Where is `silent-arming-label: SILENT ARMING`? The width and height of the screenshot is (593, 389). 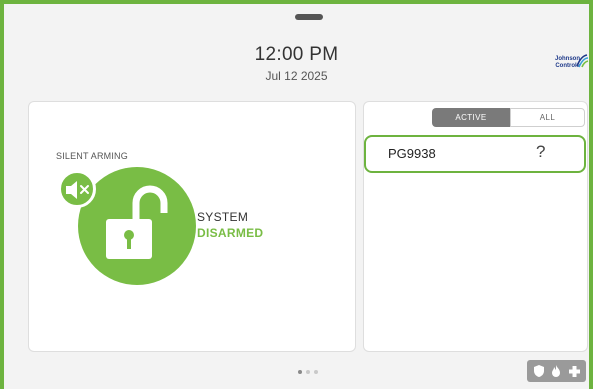
silent-arming-label: SILENT ARMING is located at coordinates (92, 156).